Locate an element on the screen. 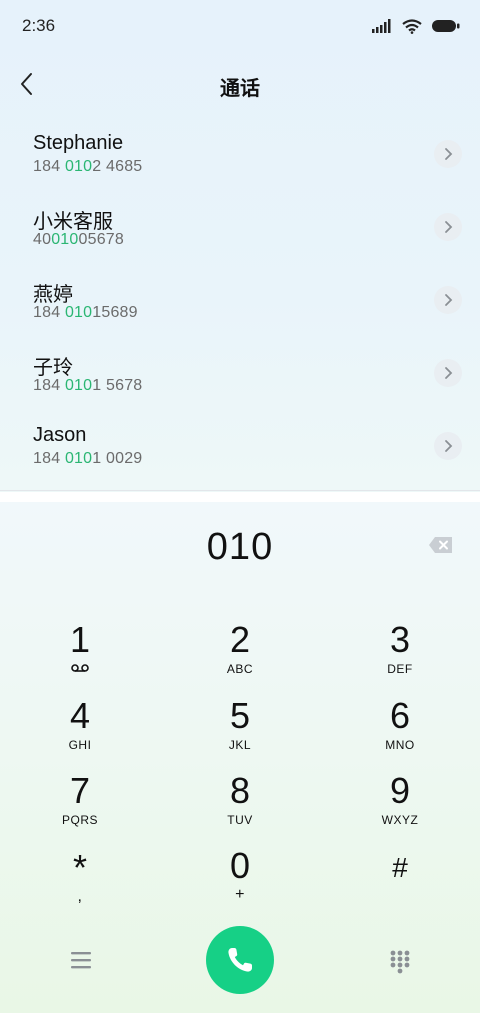 The width and height of the screenshot is (480, 1013). contact-number: 184 01015689 is located at coordinates (85, 312).